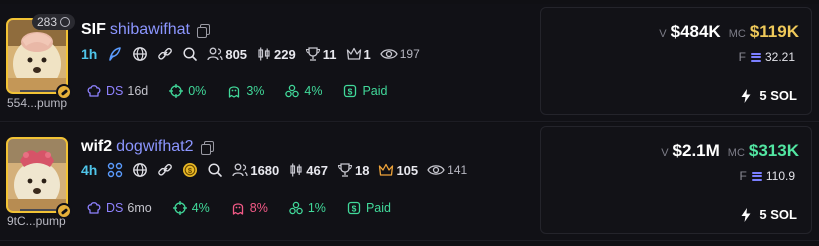  Describe the element at coordinates (303, 91) in the screenshot. I see `bundle-tag: 4%` at that location.